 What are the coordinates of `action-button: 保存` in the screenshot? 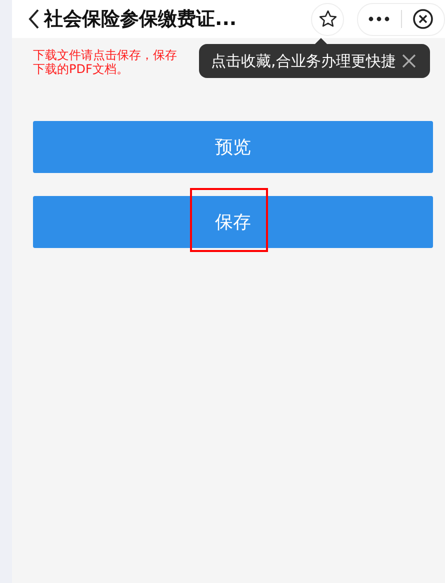 It's located at (233, 222).